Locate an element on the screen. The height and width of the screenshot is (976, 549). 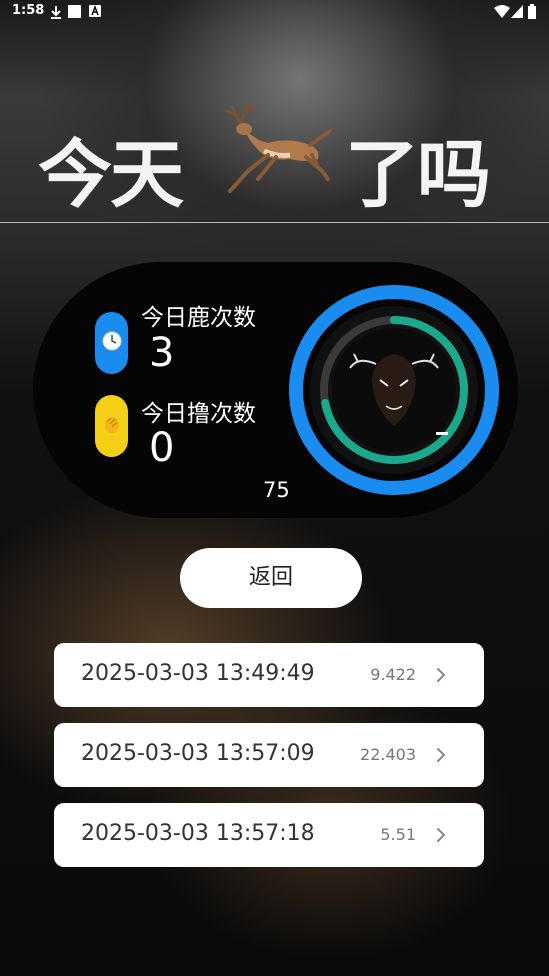
header: 今天 了吗 is located at coordinates (274, 156).